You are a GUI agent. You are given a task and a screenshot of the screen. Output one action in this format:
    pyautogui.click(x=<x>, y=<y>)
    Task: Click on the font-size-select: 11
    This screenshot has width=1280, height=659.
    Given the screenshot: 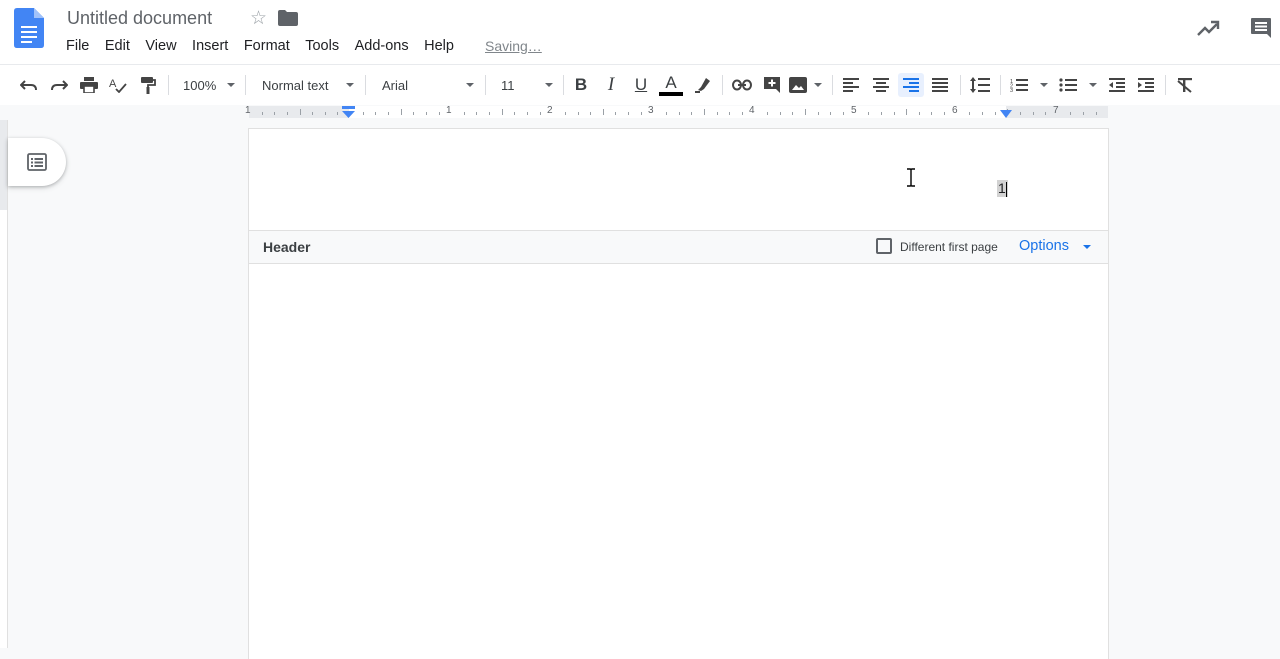 What is the action you would take?
    pyautogui.click(x=526, y=85)
    